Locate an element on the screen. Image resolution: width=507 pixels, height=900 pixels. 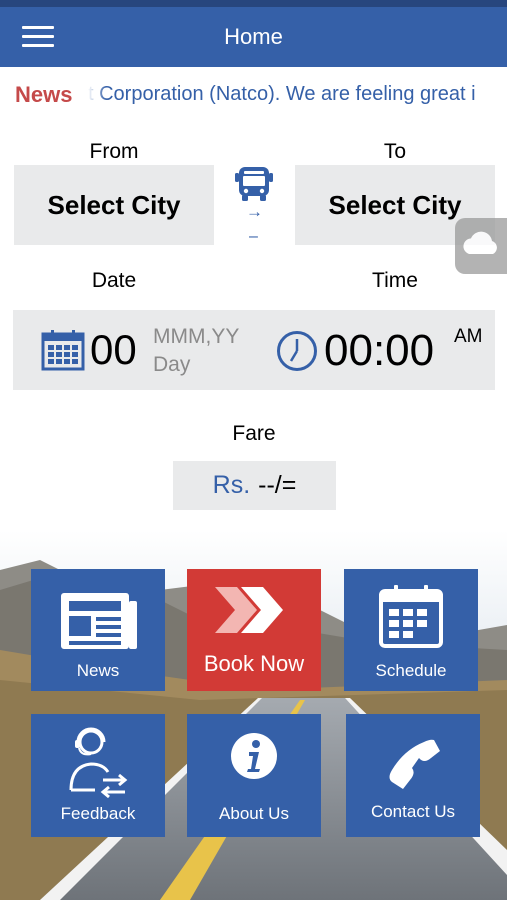
bus-icon is located at coordinates (254, 184).